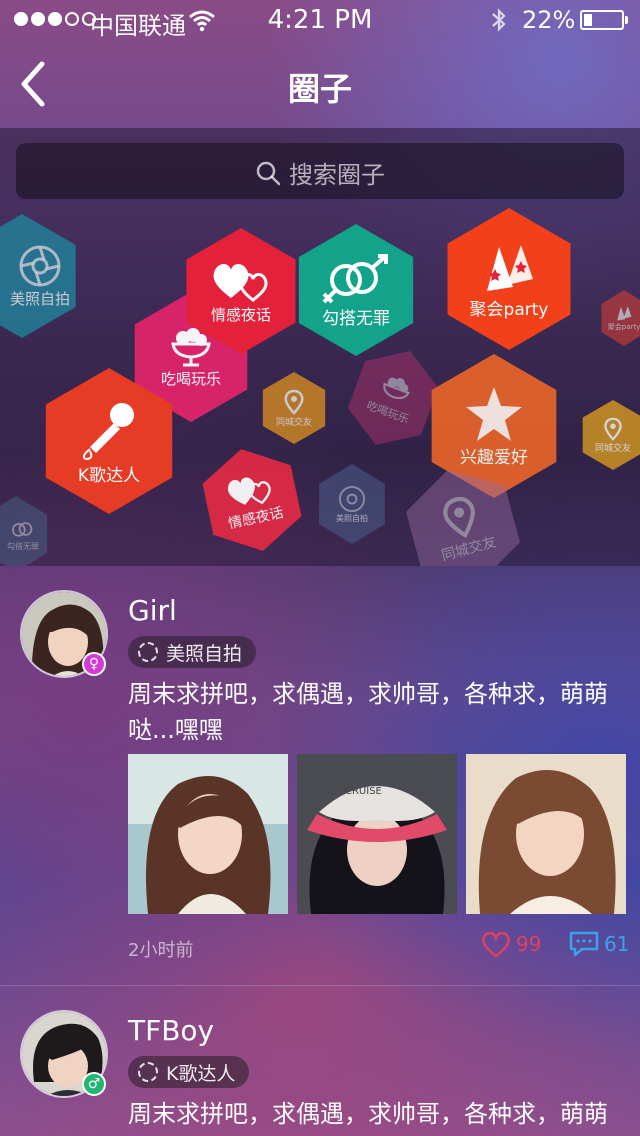 The height and width of the screenshot is (1136, 640). I want to click on search-placeholder: 搜索圈子, so click(337, 175).